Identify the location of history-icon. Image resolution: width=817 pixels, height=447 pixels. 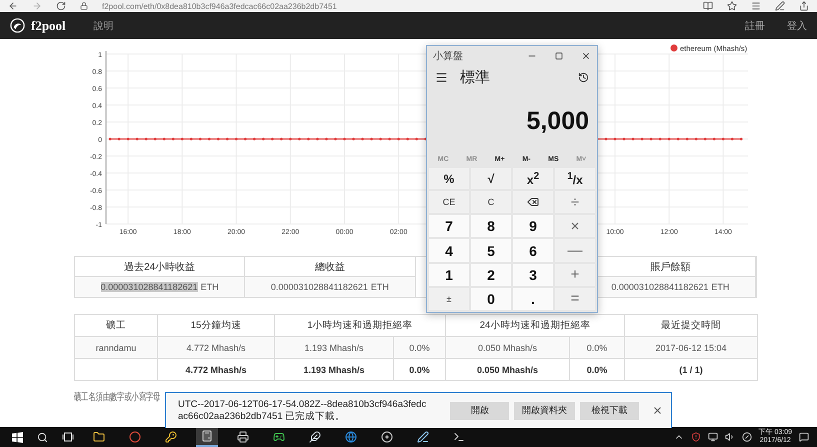
(583, 77).